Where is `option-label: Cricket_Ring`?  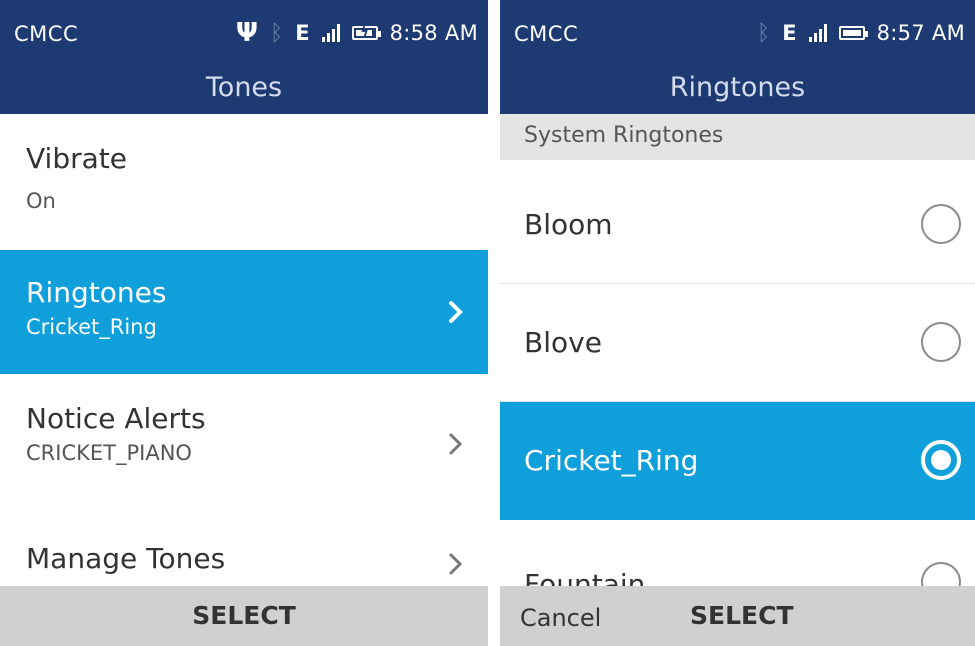
option-label: Cricket_Ring is located at coordinates (611, 460).